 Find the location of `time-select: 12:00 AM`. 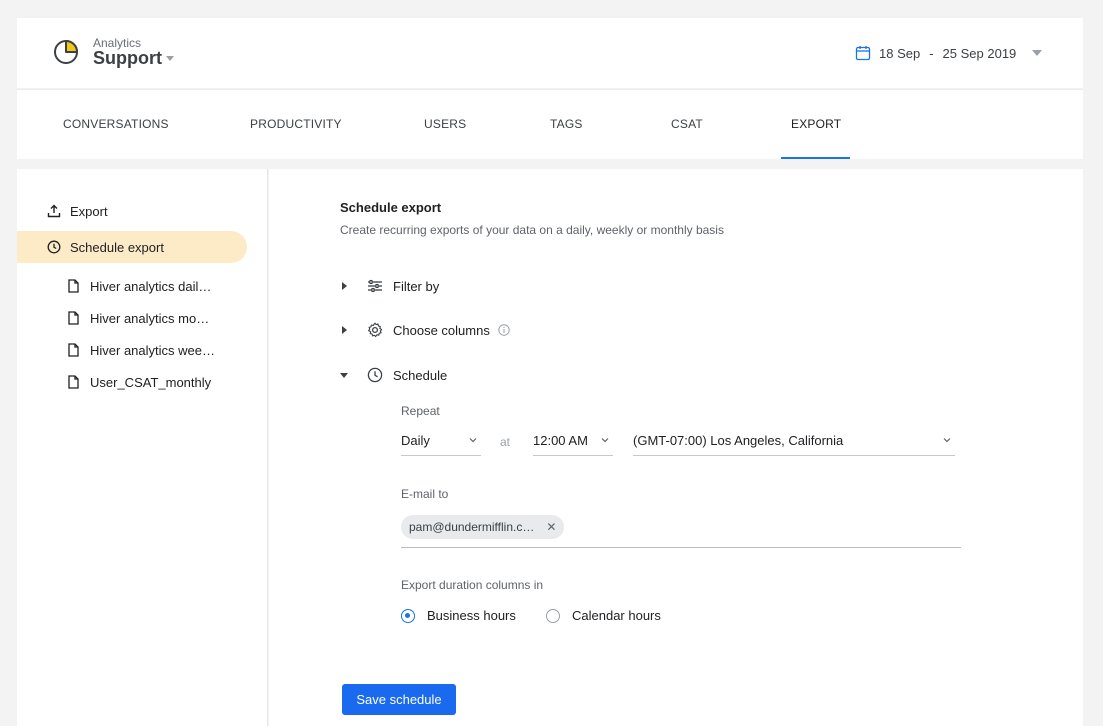

time-select: 12:00 AM is located at coordinates (573, 441).